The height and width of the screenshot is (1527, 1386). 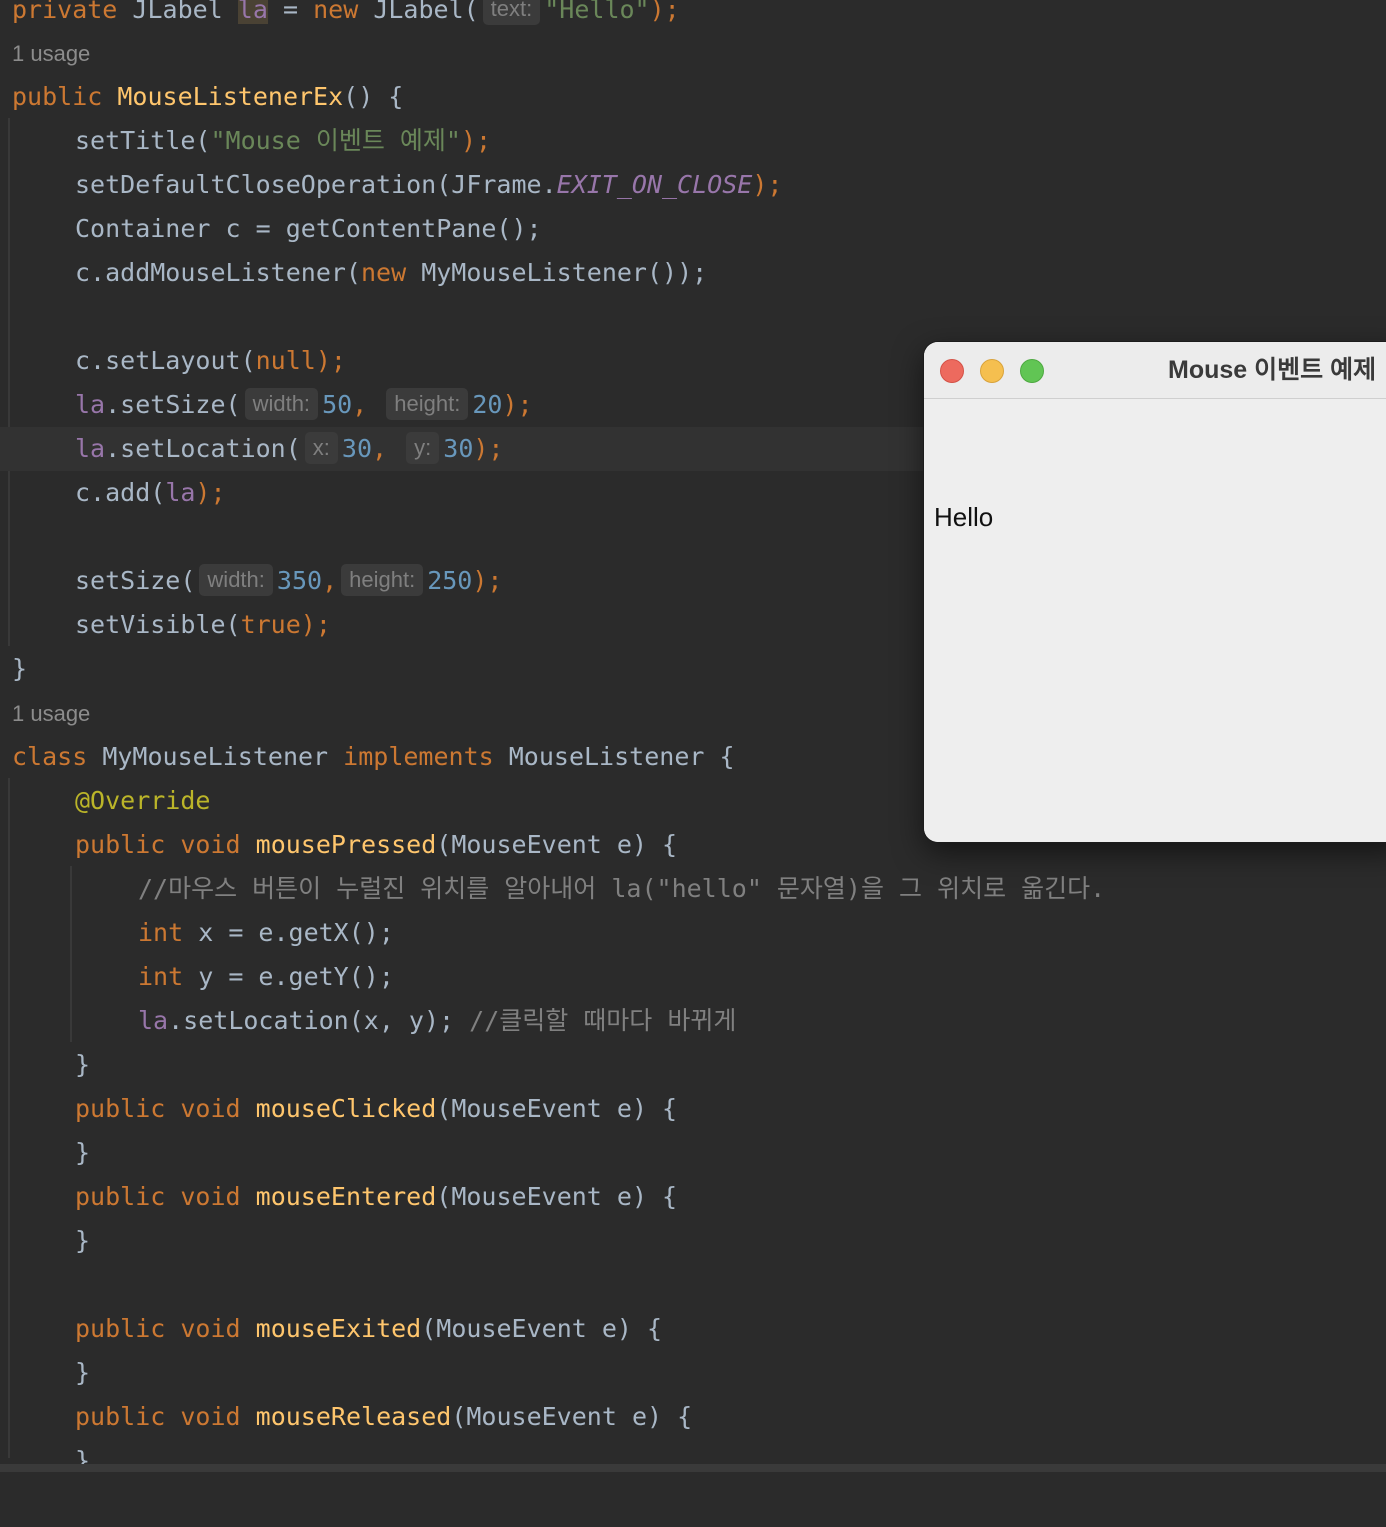 I want to click on code-line-int-x: int x = e.getX();, so click(x=693, y=933).